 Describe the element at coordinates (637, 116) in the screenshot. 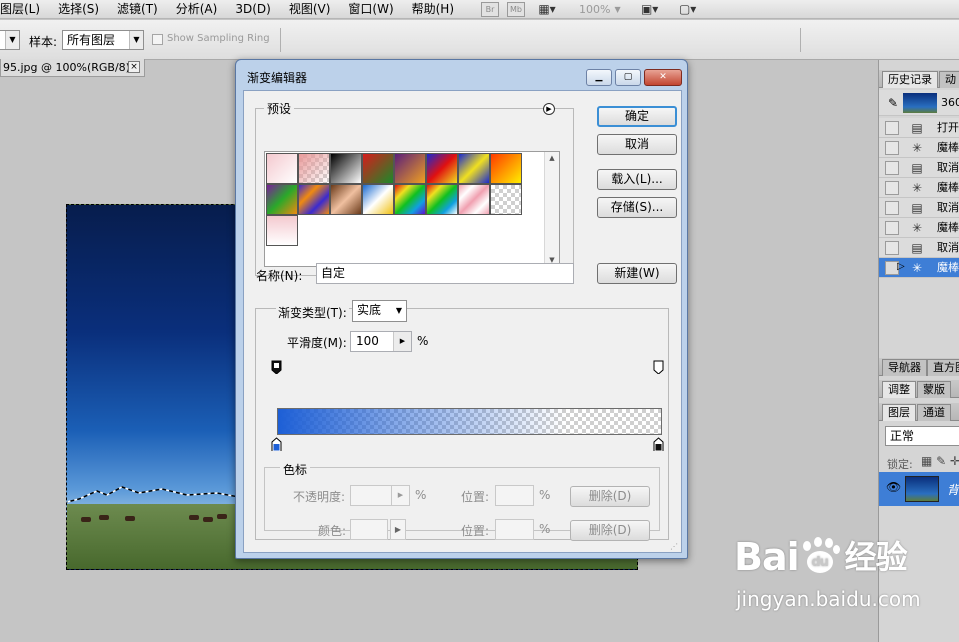

I see `ok-button: 确定` at that location.